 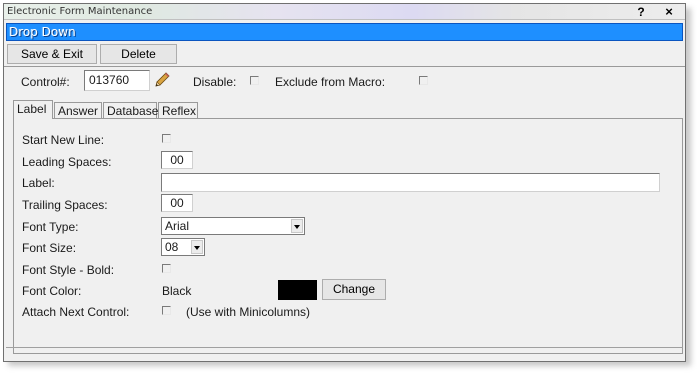 I want to click on font-bold-label: Font Style - Bold:, so click(x=68, y=270).